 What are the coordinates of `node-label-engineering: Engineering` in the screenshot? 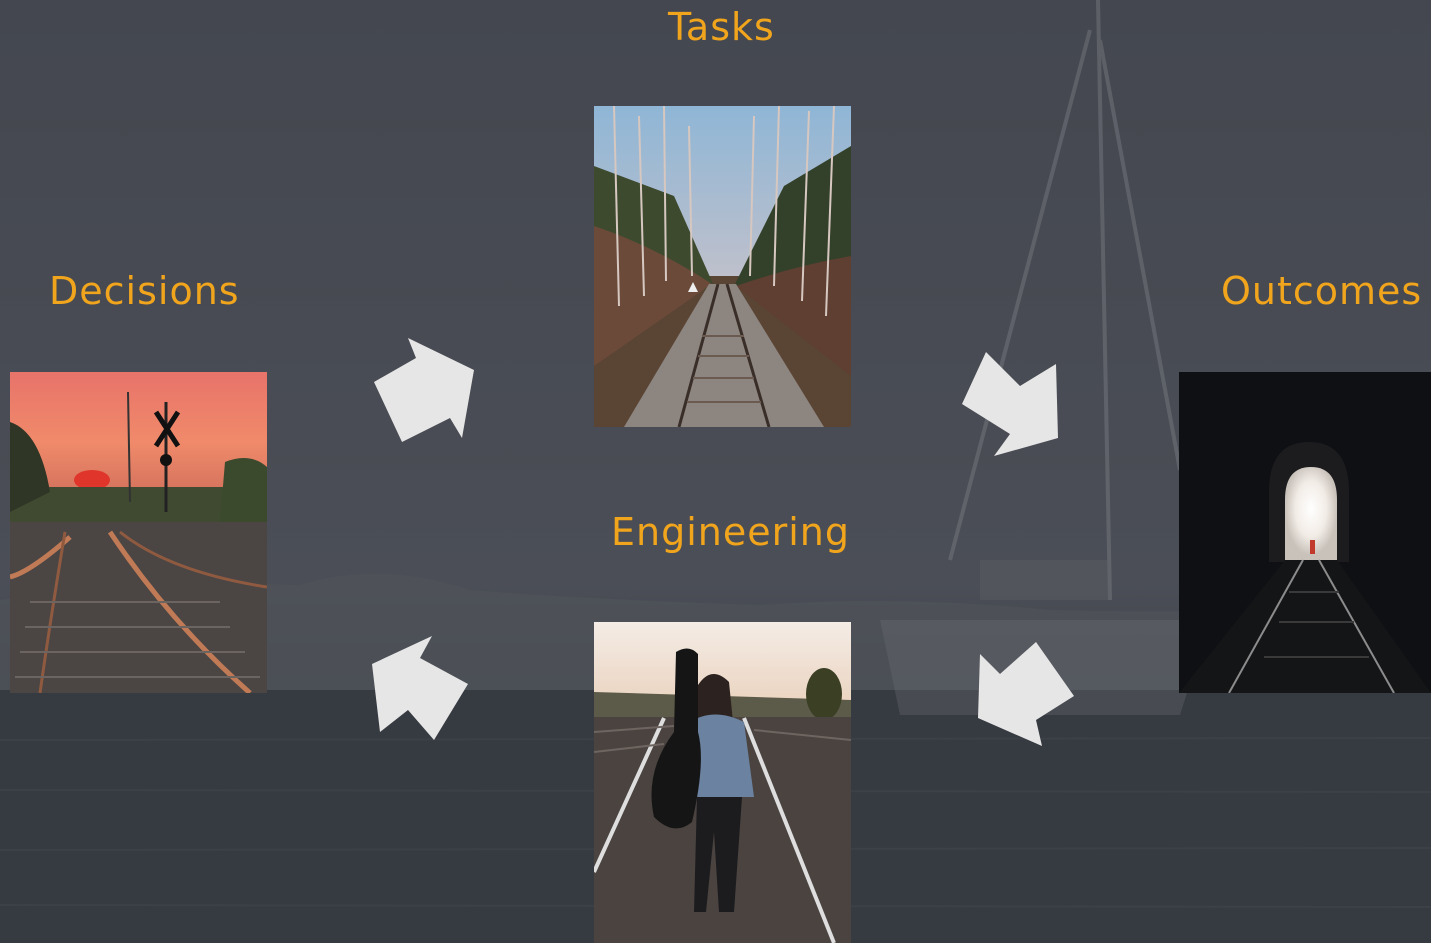 It's located at (730, 532).